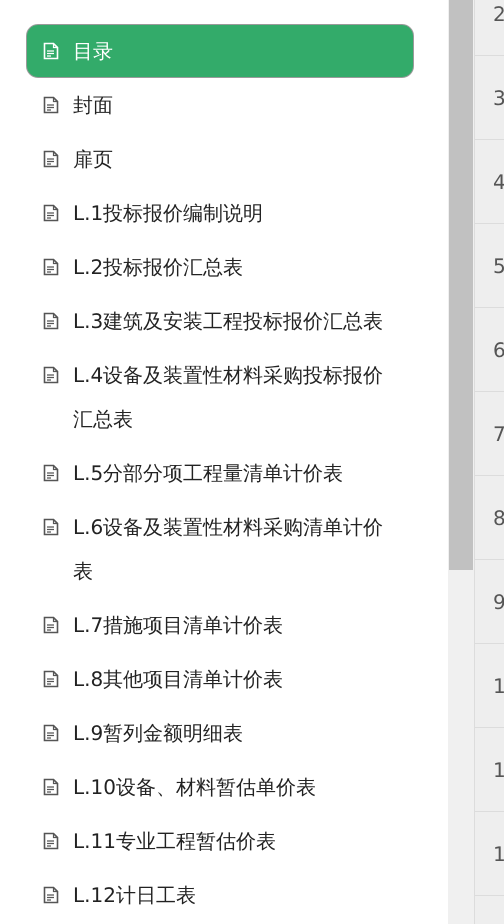 This screenshot has width=504, height=924. I want to click on outline-item: L.10设备、材料暂估单价表, so click(220, 787).